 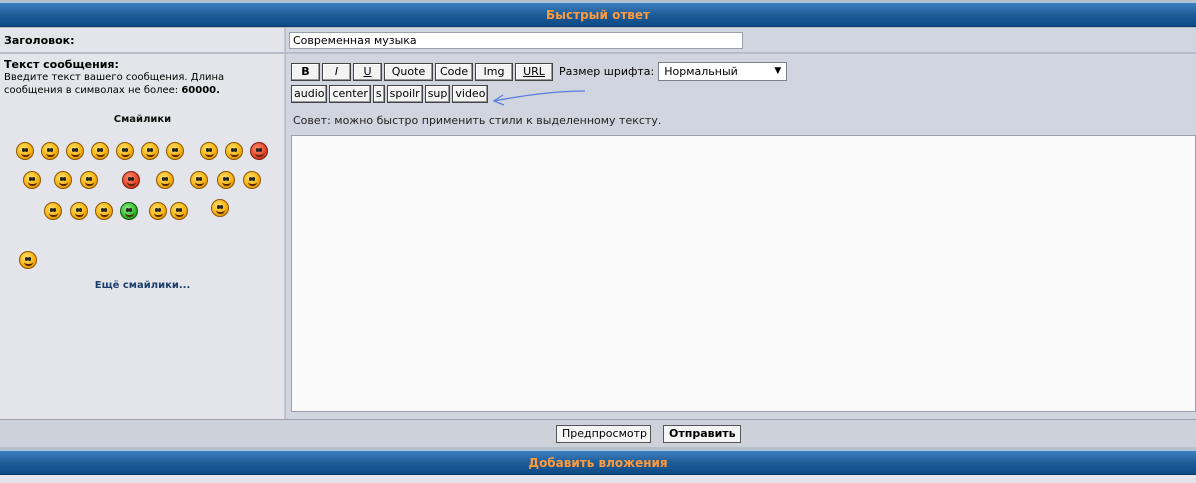 What do you see at coordinates (305, 71) in the screenshot?
I see `bold-button: B` at bounding box center [305, 71].